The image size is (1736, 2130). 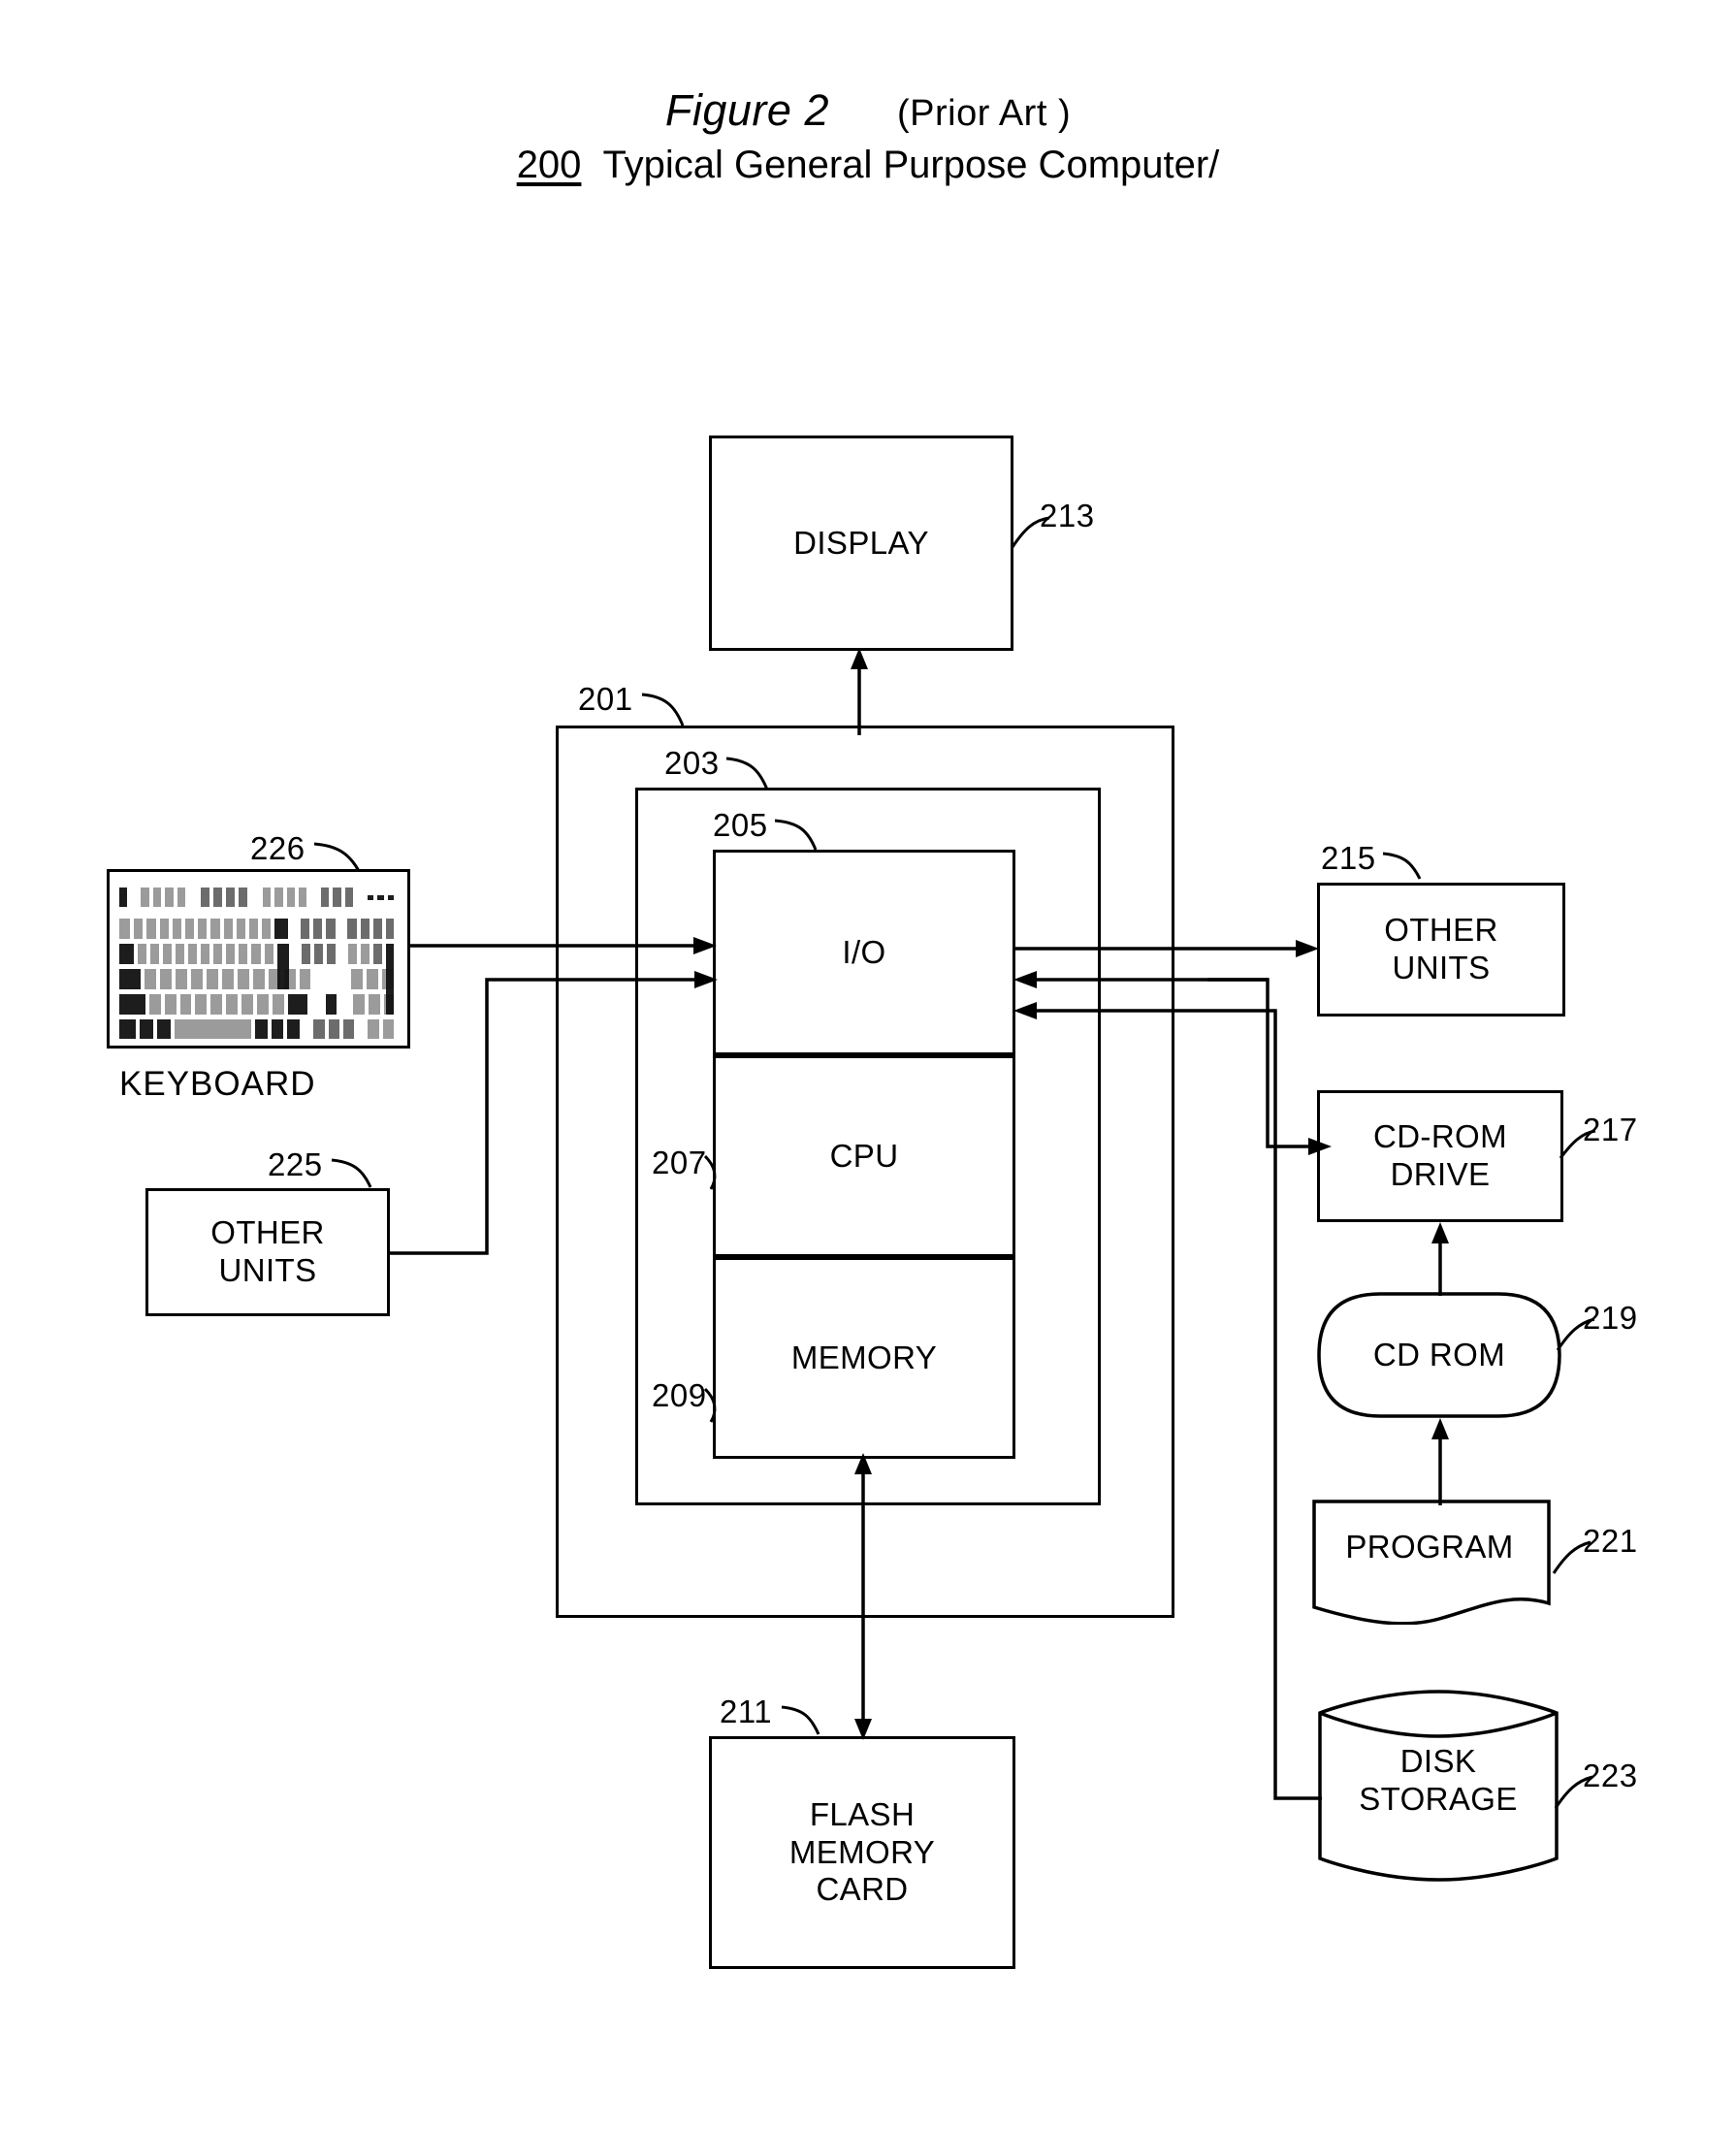 What do you see at coordinates (859, 691) in the screenshot?
I see `wire-io-to-display` at bounding box center [859, 691].